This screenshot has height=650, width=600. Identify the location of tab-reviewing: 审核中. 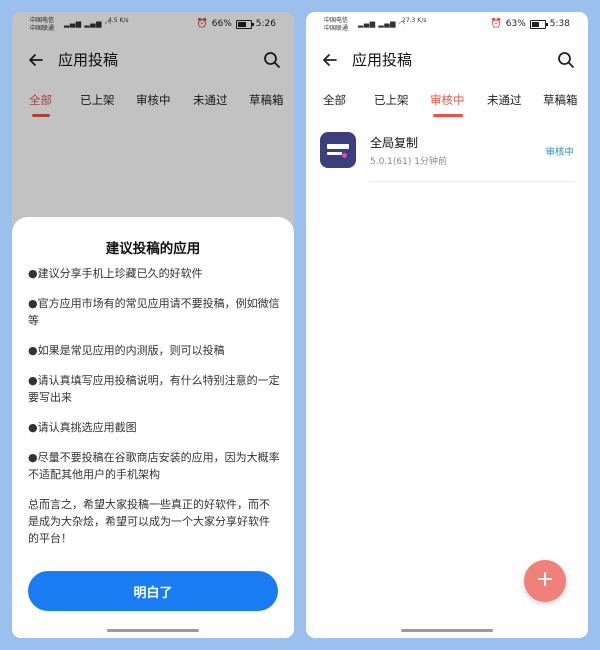
(447, 100).